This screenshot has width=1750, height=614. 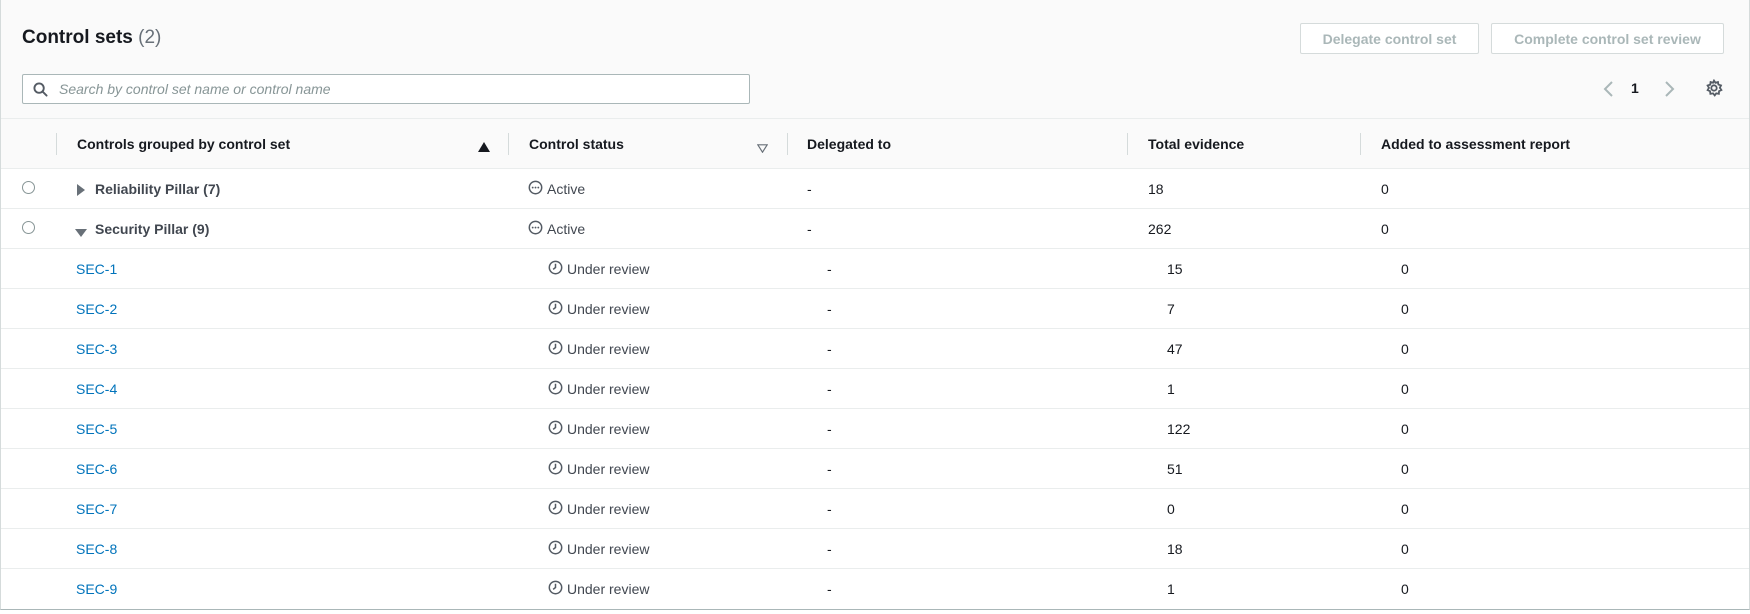 I want to click on control-row: SEC-5 Under review - 122 0, so click(x=875, y=429).